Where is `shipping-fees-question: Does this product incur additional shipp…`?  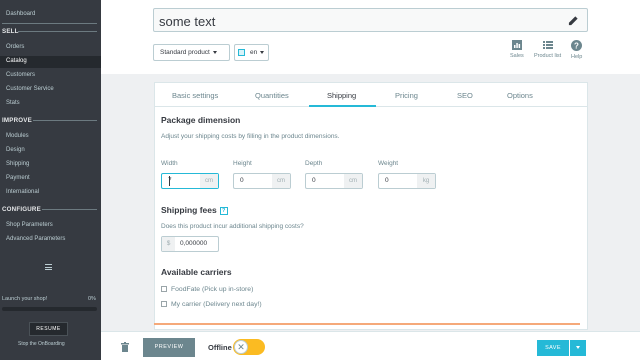
shipping-fees-question: Does this product incur additional shipp… is located at coordinates (232, 226).